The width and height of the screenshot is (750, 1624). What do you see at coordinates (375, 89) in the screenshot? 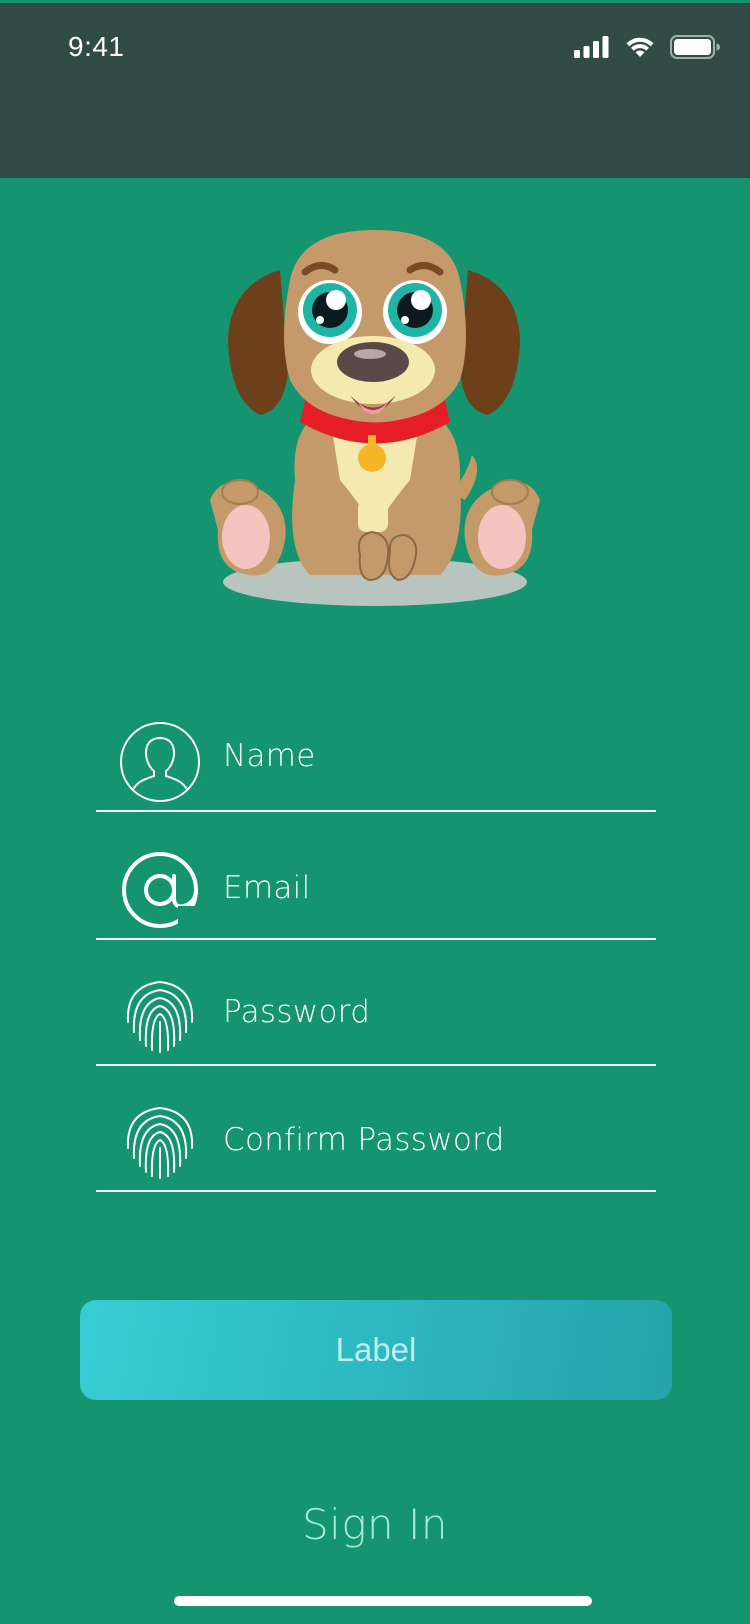
I see `status-bar: 9:41` at bounding box center [375, 89].